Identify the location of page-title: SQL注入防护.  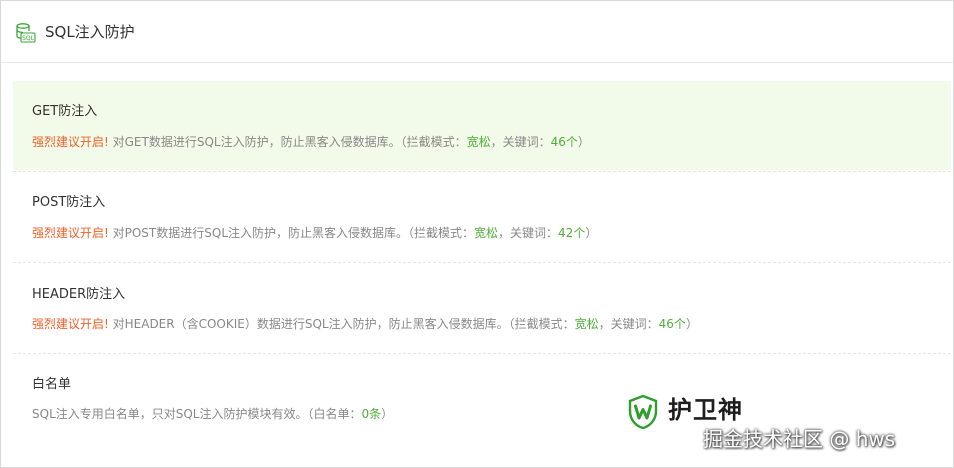
(90, 32).